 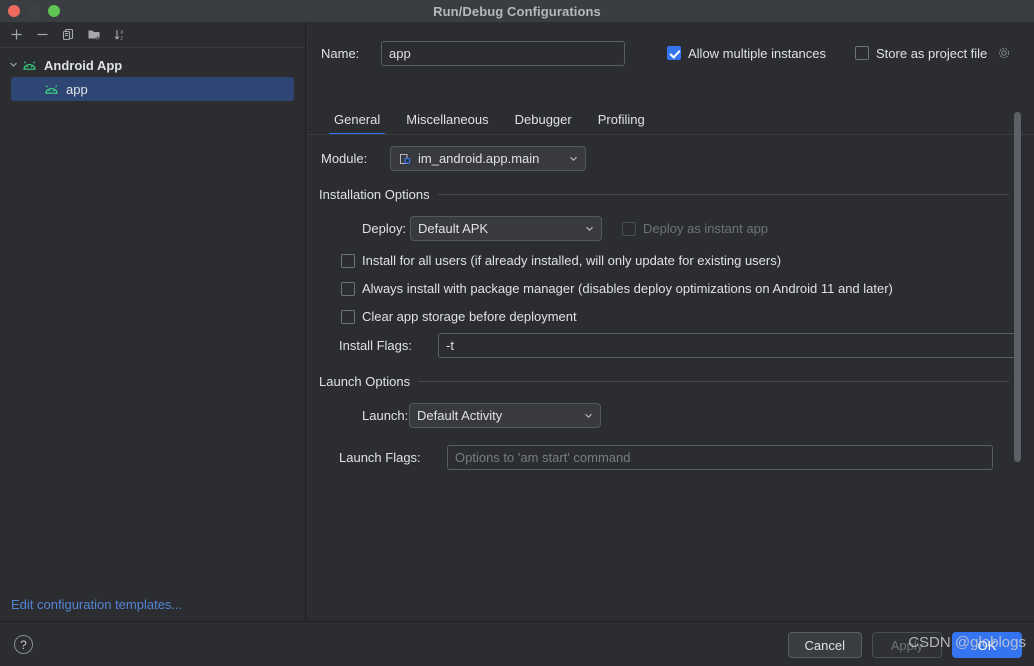 I want to click on allow-multiple-instances-checkbox: Allow multiple instances, so click(x=746, y=53).